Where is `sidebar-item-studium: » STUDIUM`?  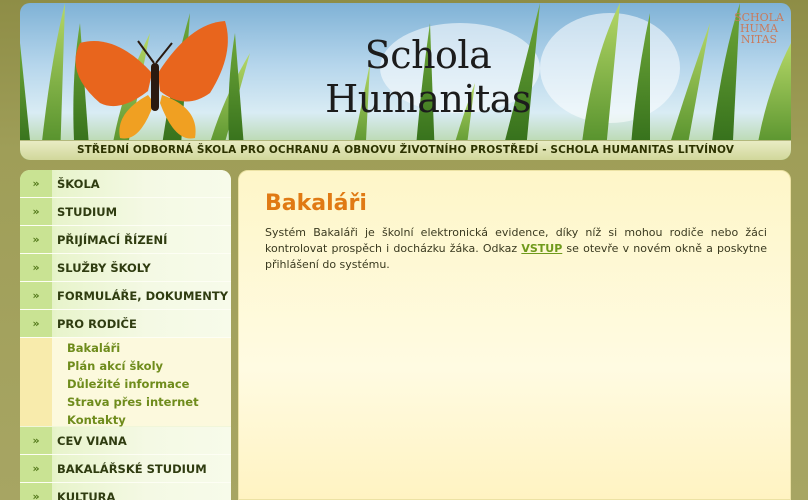
sidebar-item-studium: » STUDIUM is located at coordinates (125, 212).